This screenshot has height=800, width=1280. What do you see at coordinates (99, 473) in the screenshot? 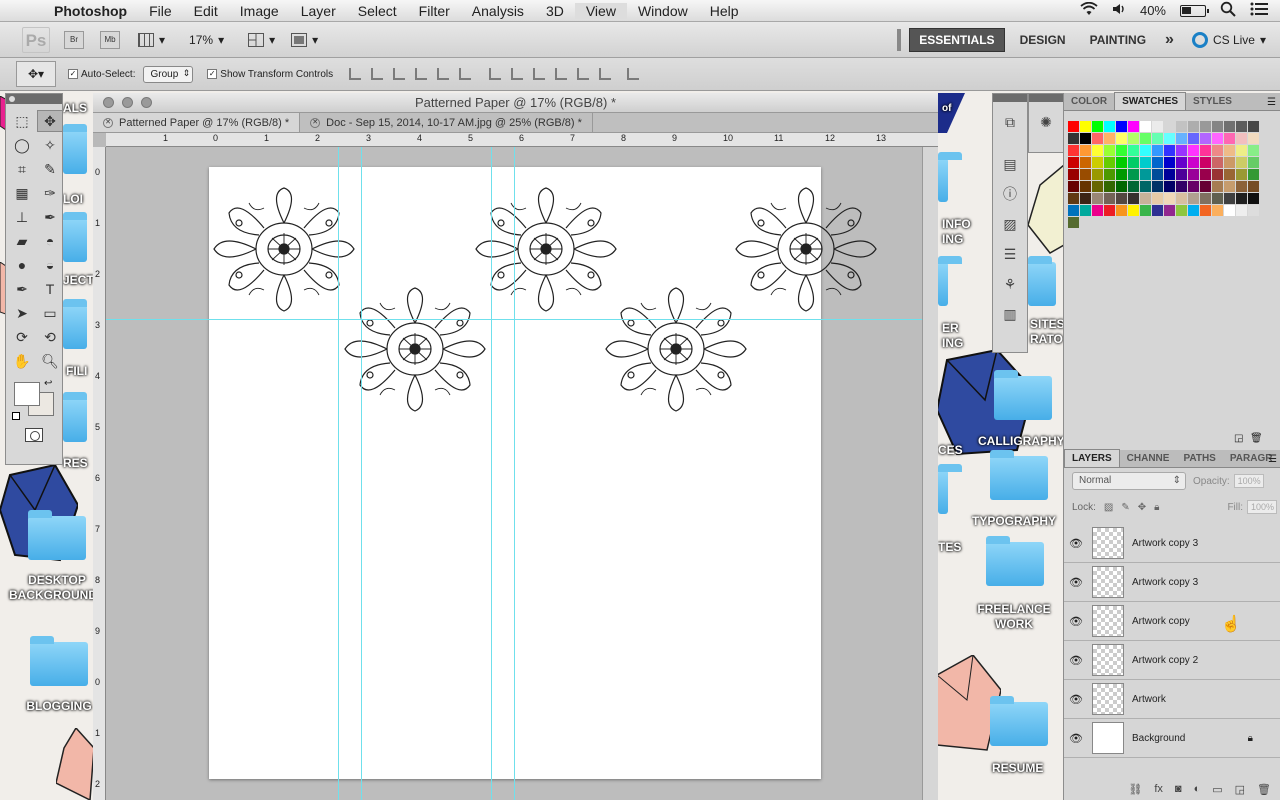
I see `vertical-ruler: 0 1 2 3 4 5 6 7 8 9 0 1 2` at bounding box center [99, 473].